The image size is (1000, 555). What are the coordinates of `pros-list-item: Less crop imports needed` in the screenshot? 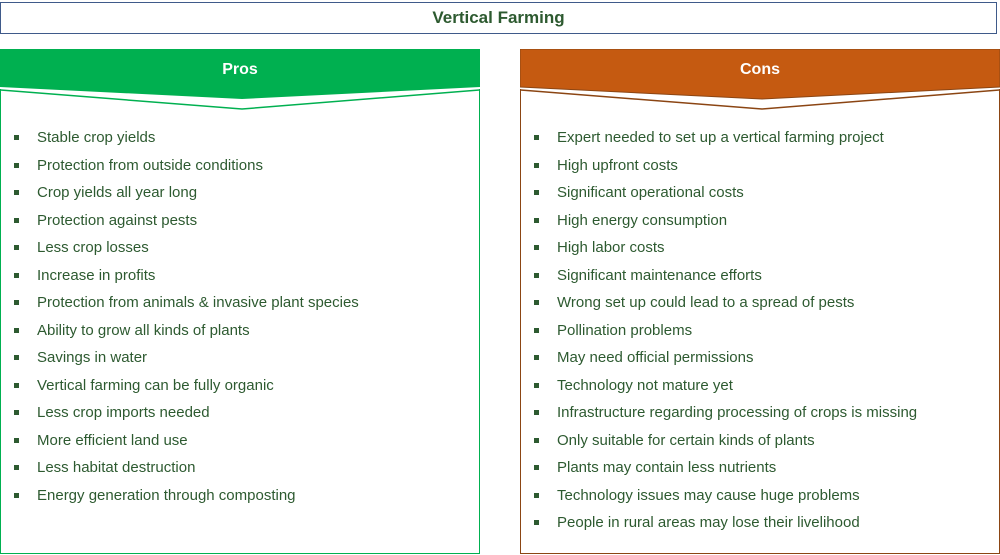 It's located at (179, 416).